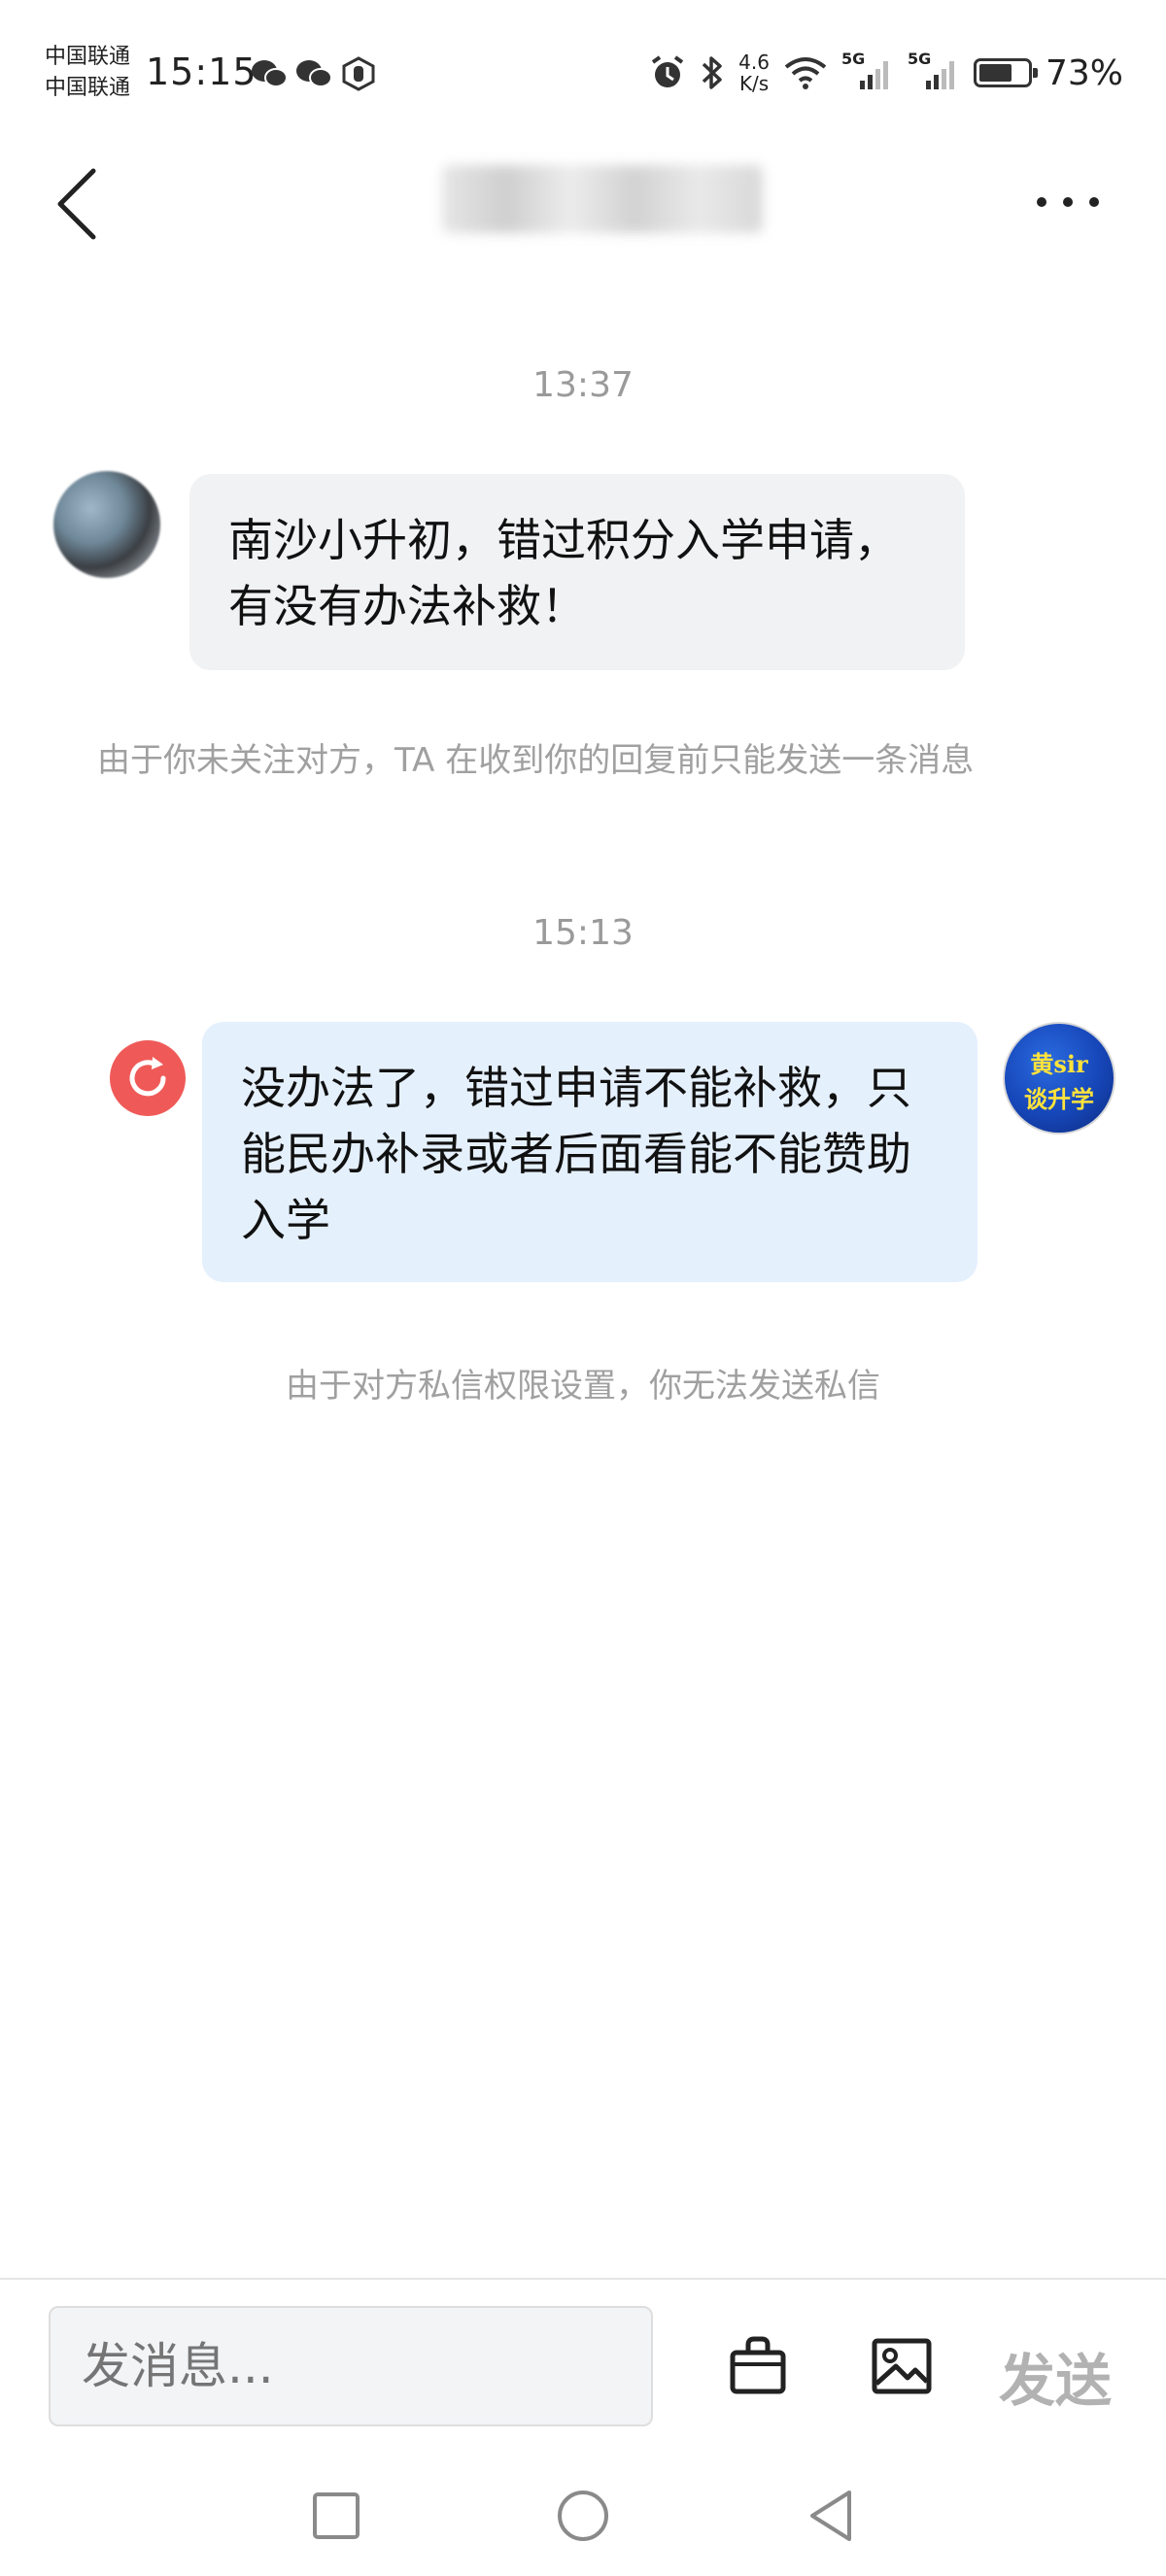 The width and height of the screenshot is (1166, 2576). I want to click on more-button, so click(1069, 204).